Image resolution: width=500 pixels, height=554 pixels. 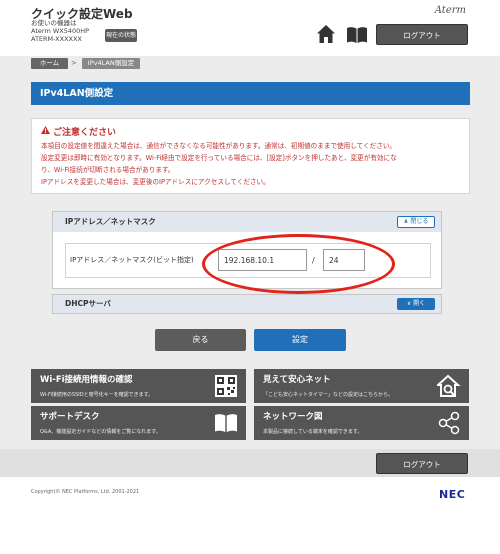 What do you see at coordinates (297, 380) in the screenshot?
I see `tile-title: 見えて安心ネット` at bounding box center [297, 380].